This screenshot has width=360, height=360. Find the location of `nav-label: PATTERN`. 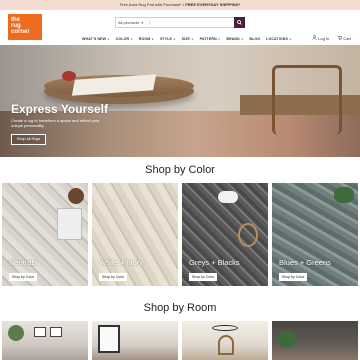

nav-label: PATTERN is located at coordinates (208, 39).